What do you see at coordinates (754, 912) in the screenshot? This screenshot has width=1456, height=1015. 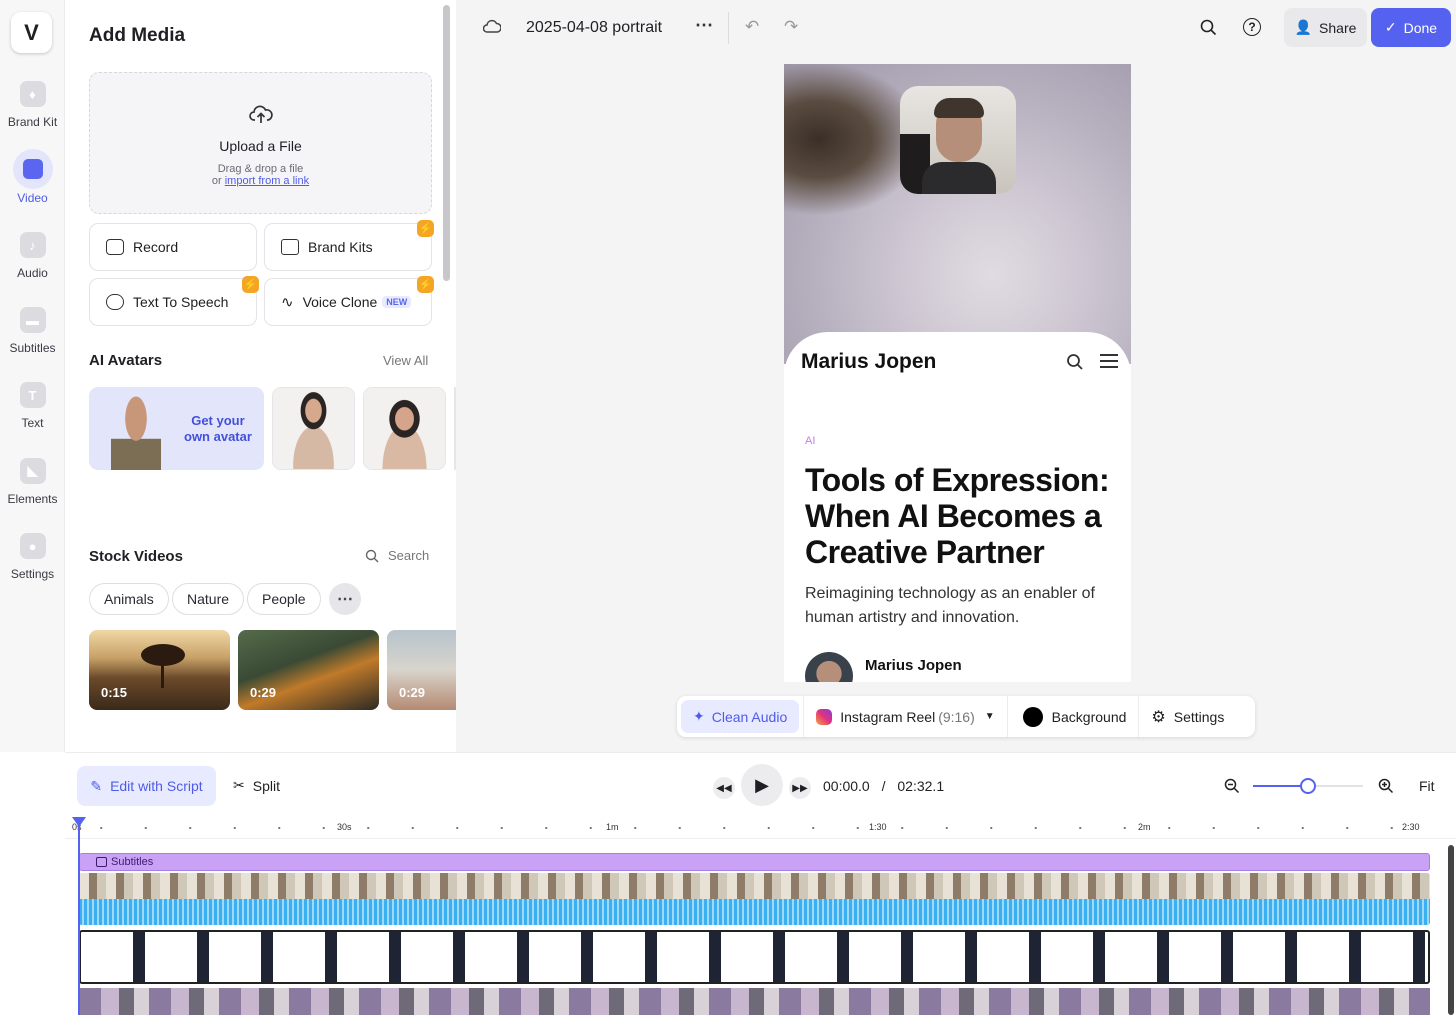 I see `audio-waveform` at bounding box center [754, 912].